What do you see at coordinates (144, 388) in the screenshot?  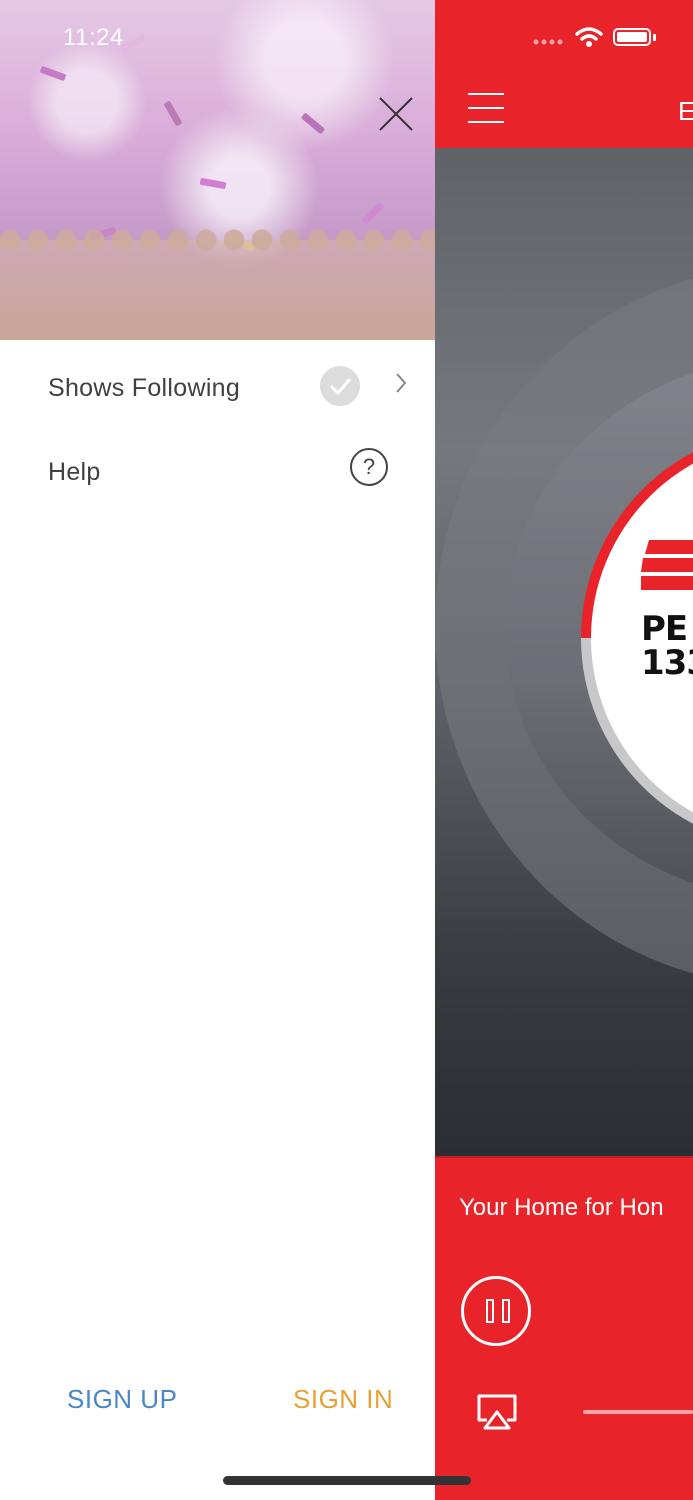 I see `menu-item-label: Shows Following` at bounding box center [144, 388].